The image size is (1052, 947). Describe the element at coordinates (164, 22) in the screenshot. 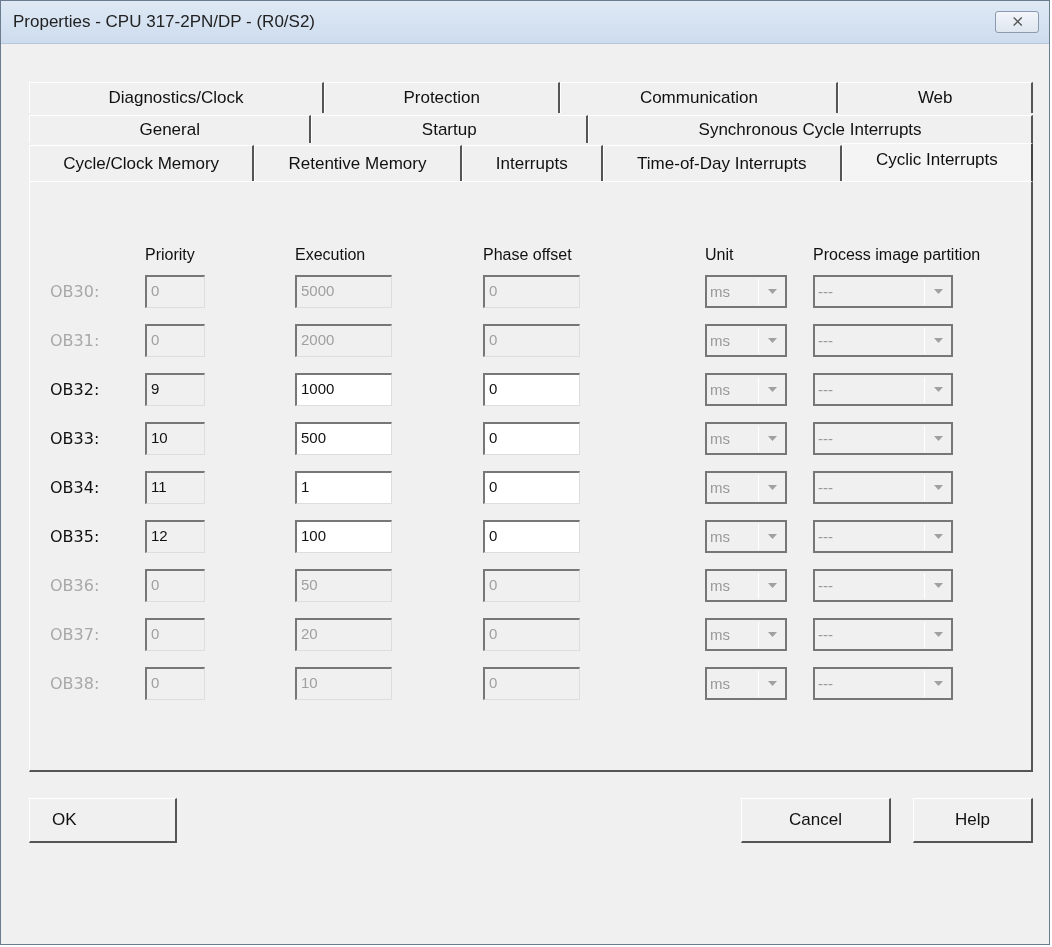

I see `window-title: Properties - CPU 317-2PN/DP - (R0/S2)` at that location.